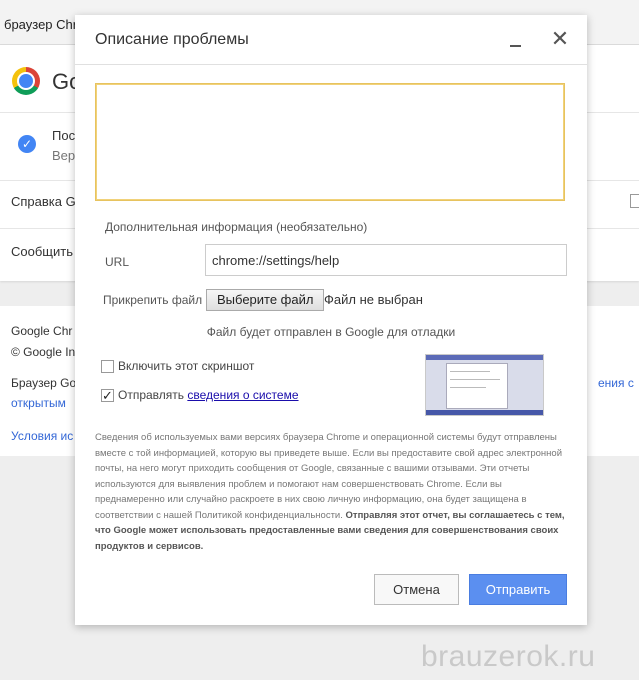  What do you see at coordinates (416, 589) in the screenshot?
I see `cancel-button: Отмена` at bounding box center [416, 589].